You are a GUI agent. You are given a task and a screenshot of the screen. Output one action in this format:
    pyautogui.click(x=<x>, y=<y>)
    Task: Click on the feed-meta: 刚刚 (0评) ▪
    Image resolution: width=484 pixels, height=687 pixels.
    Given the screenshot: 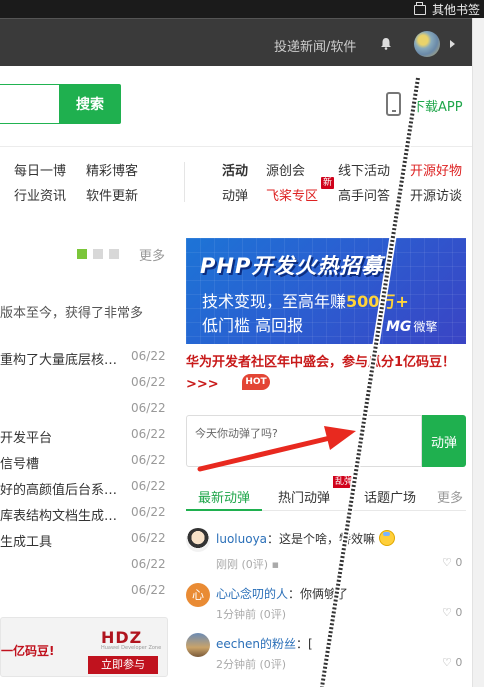 What is the action you would take?
    pyautogui.click(x=247, y=564)
    